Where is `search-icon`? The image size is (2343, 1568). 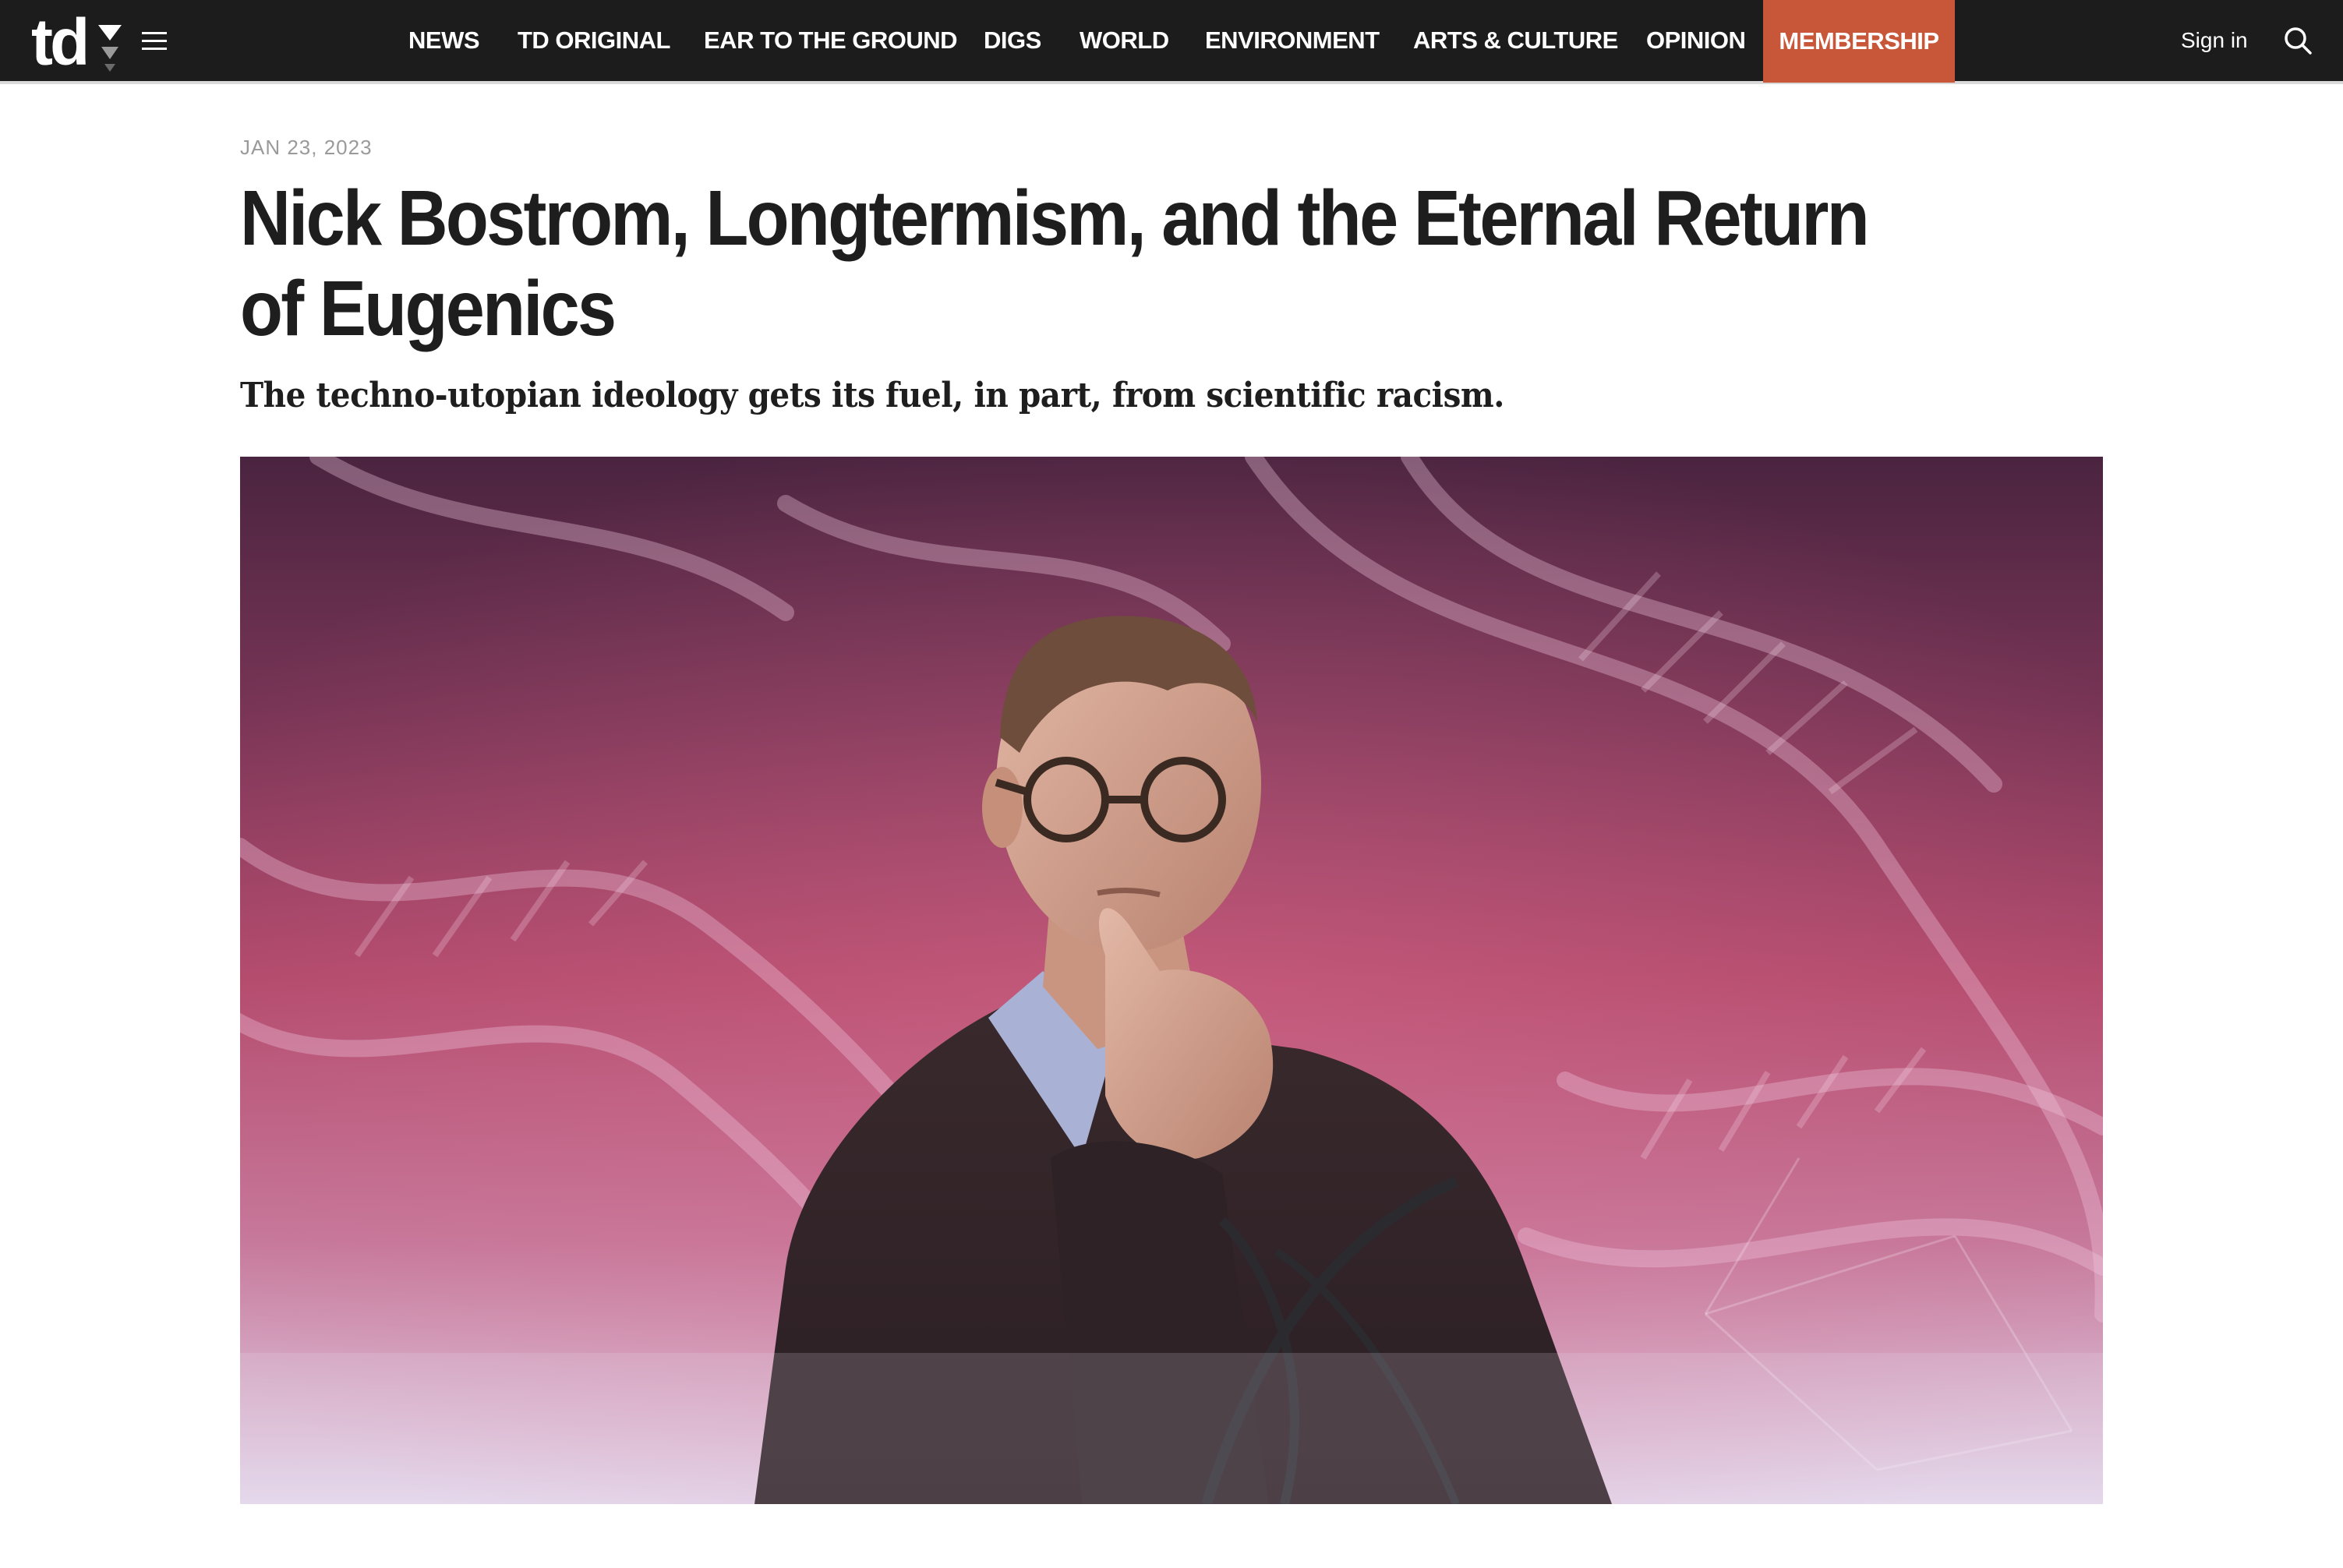 search-icon is located at coordinates (2297, 40).